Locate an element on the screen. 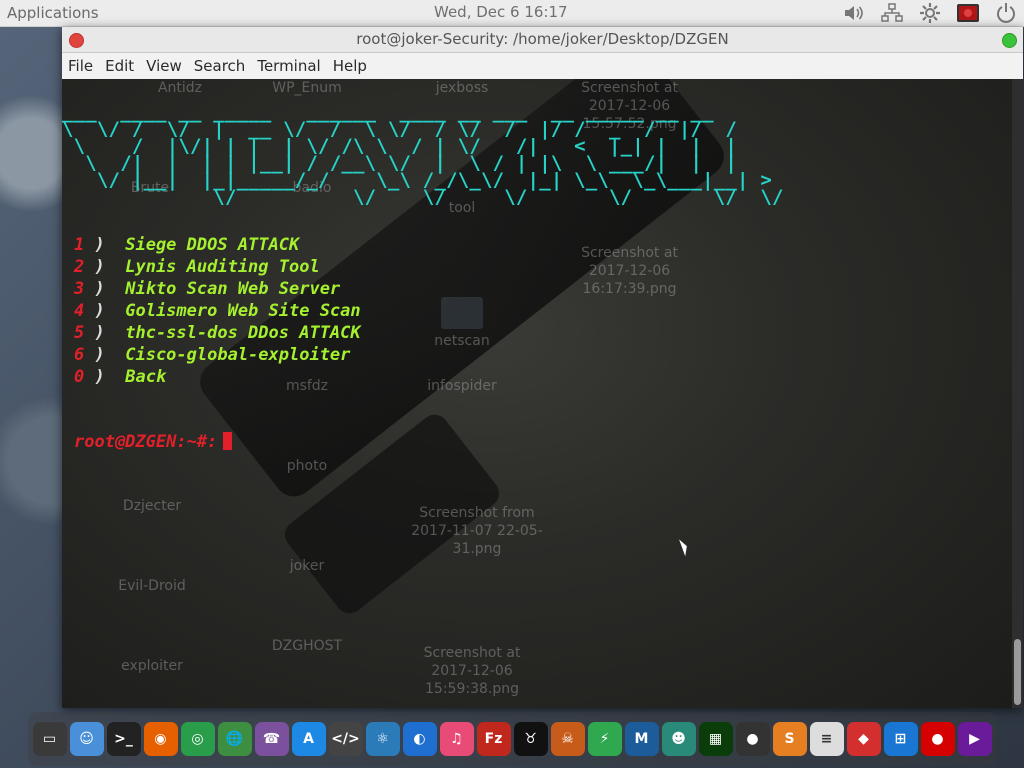  desktop-icon: infospider is located at coordinates (462, 386).